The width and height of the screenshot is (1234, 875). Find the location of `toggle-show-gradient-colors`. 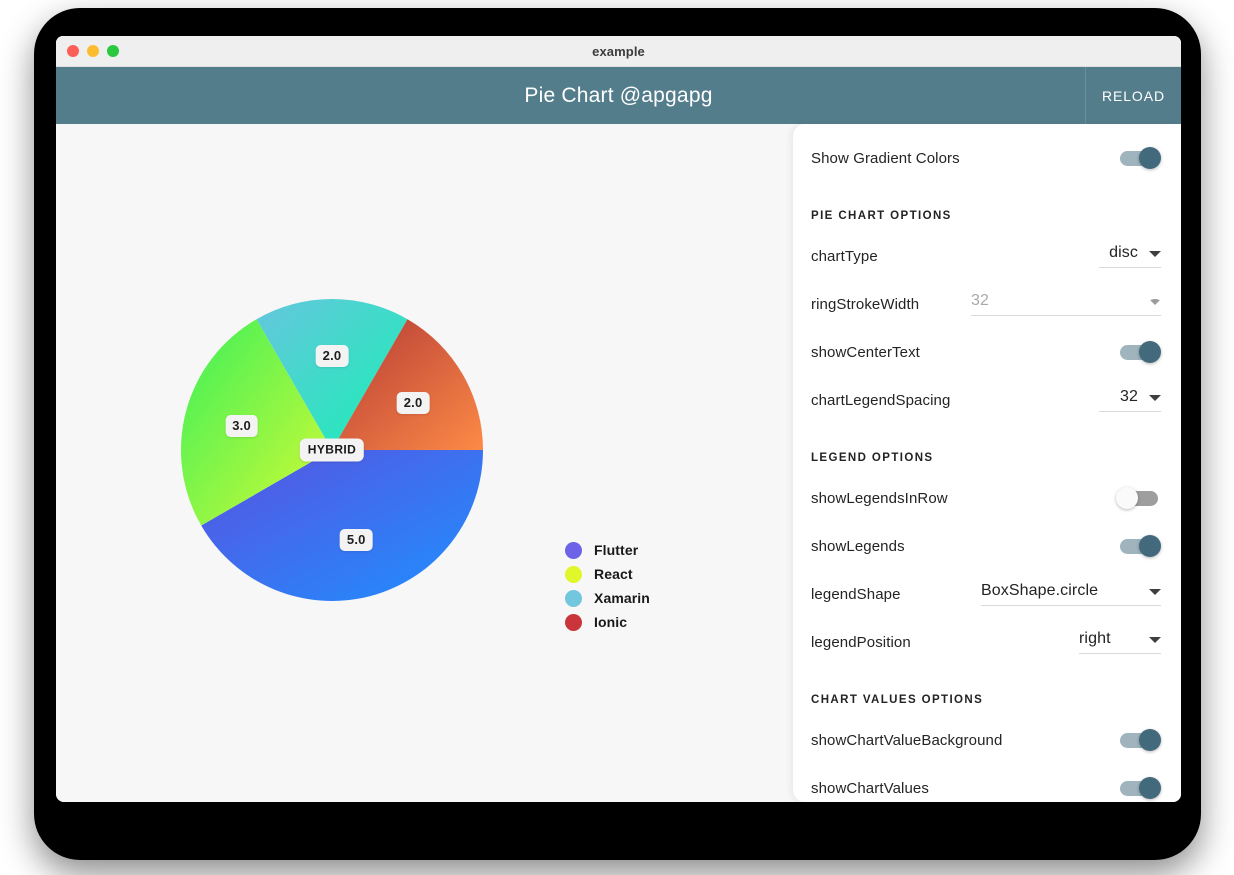

toggle-show-gradient-colors is located at coordinates (1138, 158).